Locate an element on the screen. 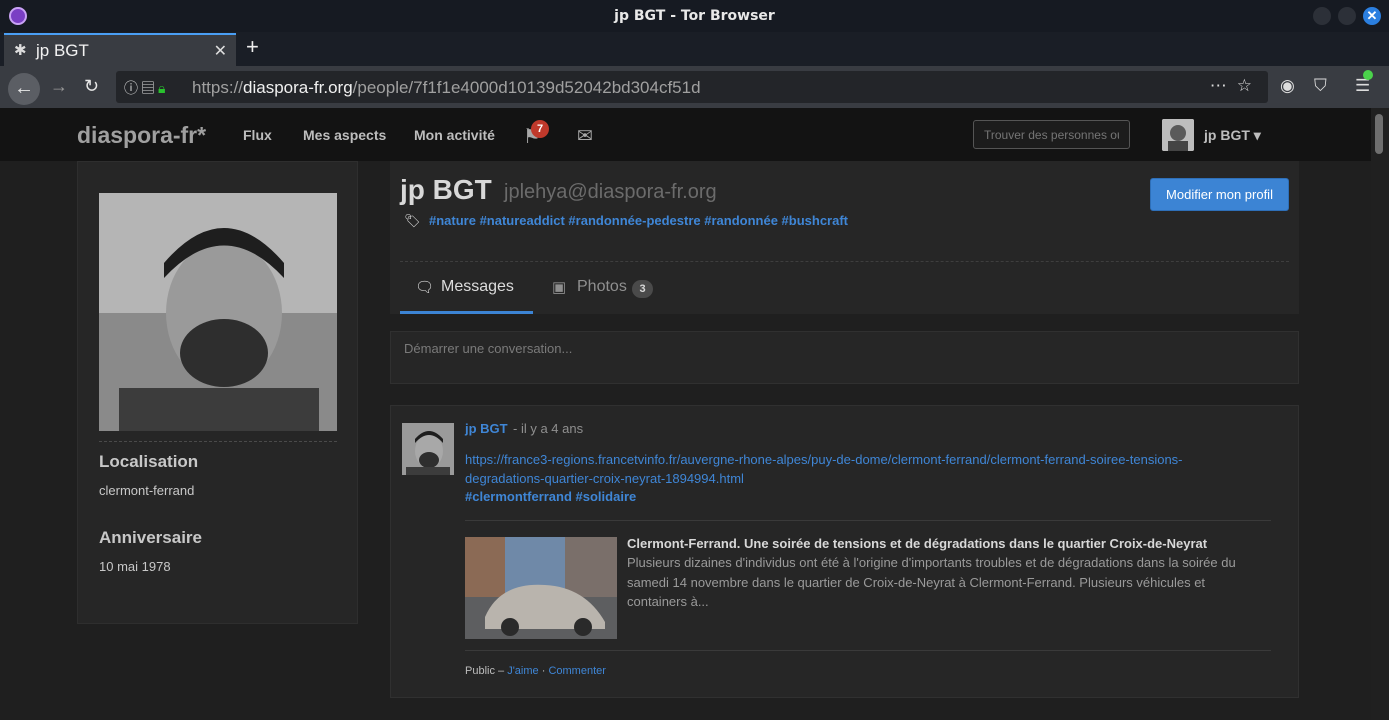 The image size is (1389, 720). window-title: jp BGT - Tor Browser is located at coordinates (694, 16).